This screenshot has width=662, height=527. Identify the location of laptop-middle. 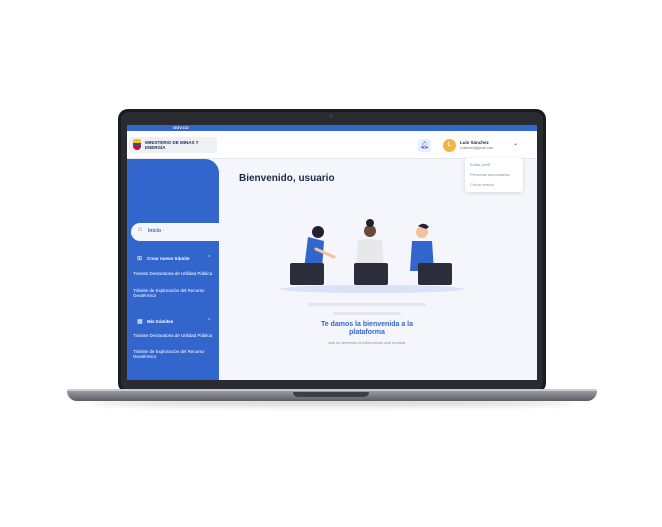
(371, 274).